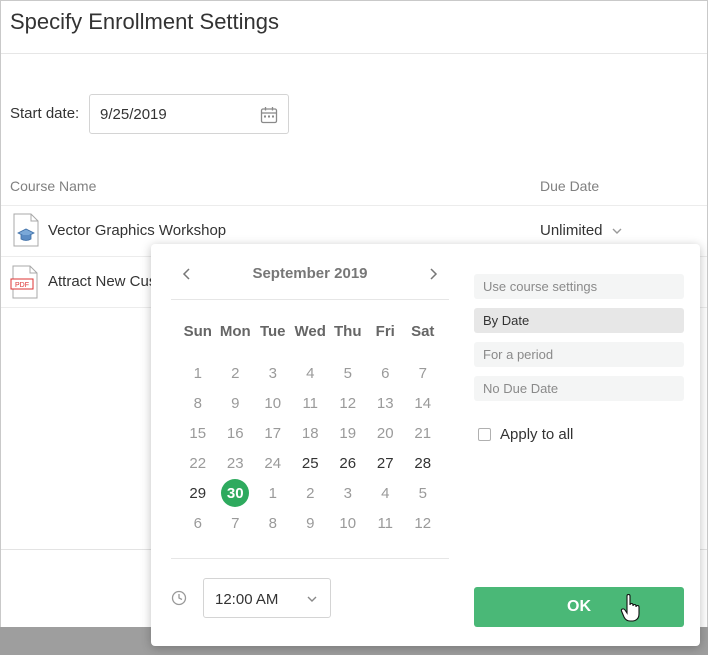  What do you see at coordinates (579, 320) in the screenshot?
I see `option-by-date: By Date` at bounding box center [579, 320].